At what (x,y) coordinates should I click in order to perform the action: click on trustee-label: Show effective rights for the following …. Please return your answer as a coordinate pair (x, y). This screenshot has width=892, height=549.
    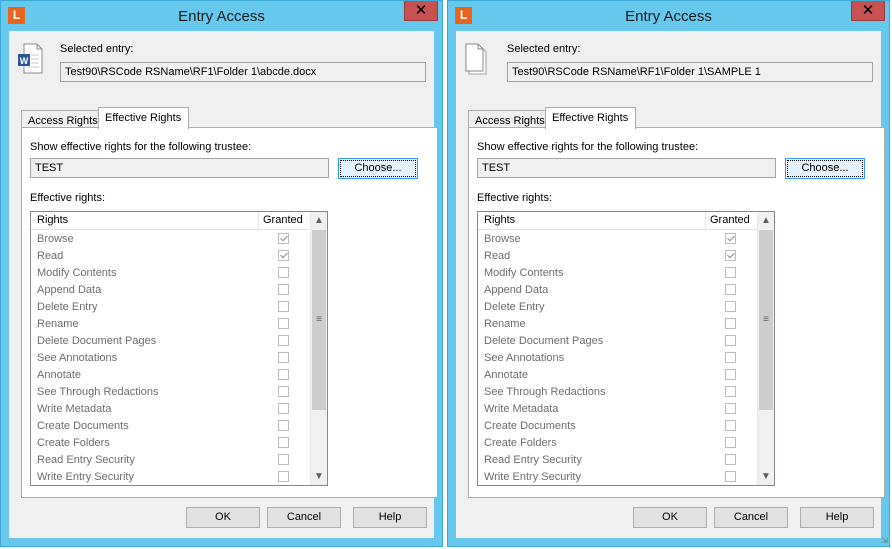
    Looking at the image, I should click on (588, 147).